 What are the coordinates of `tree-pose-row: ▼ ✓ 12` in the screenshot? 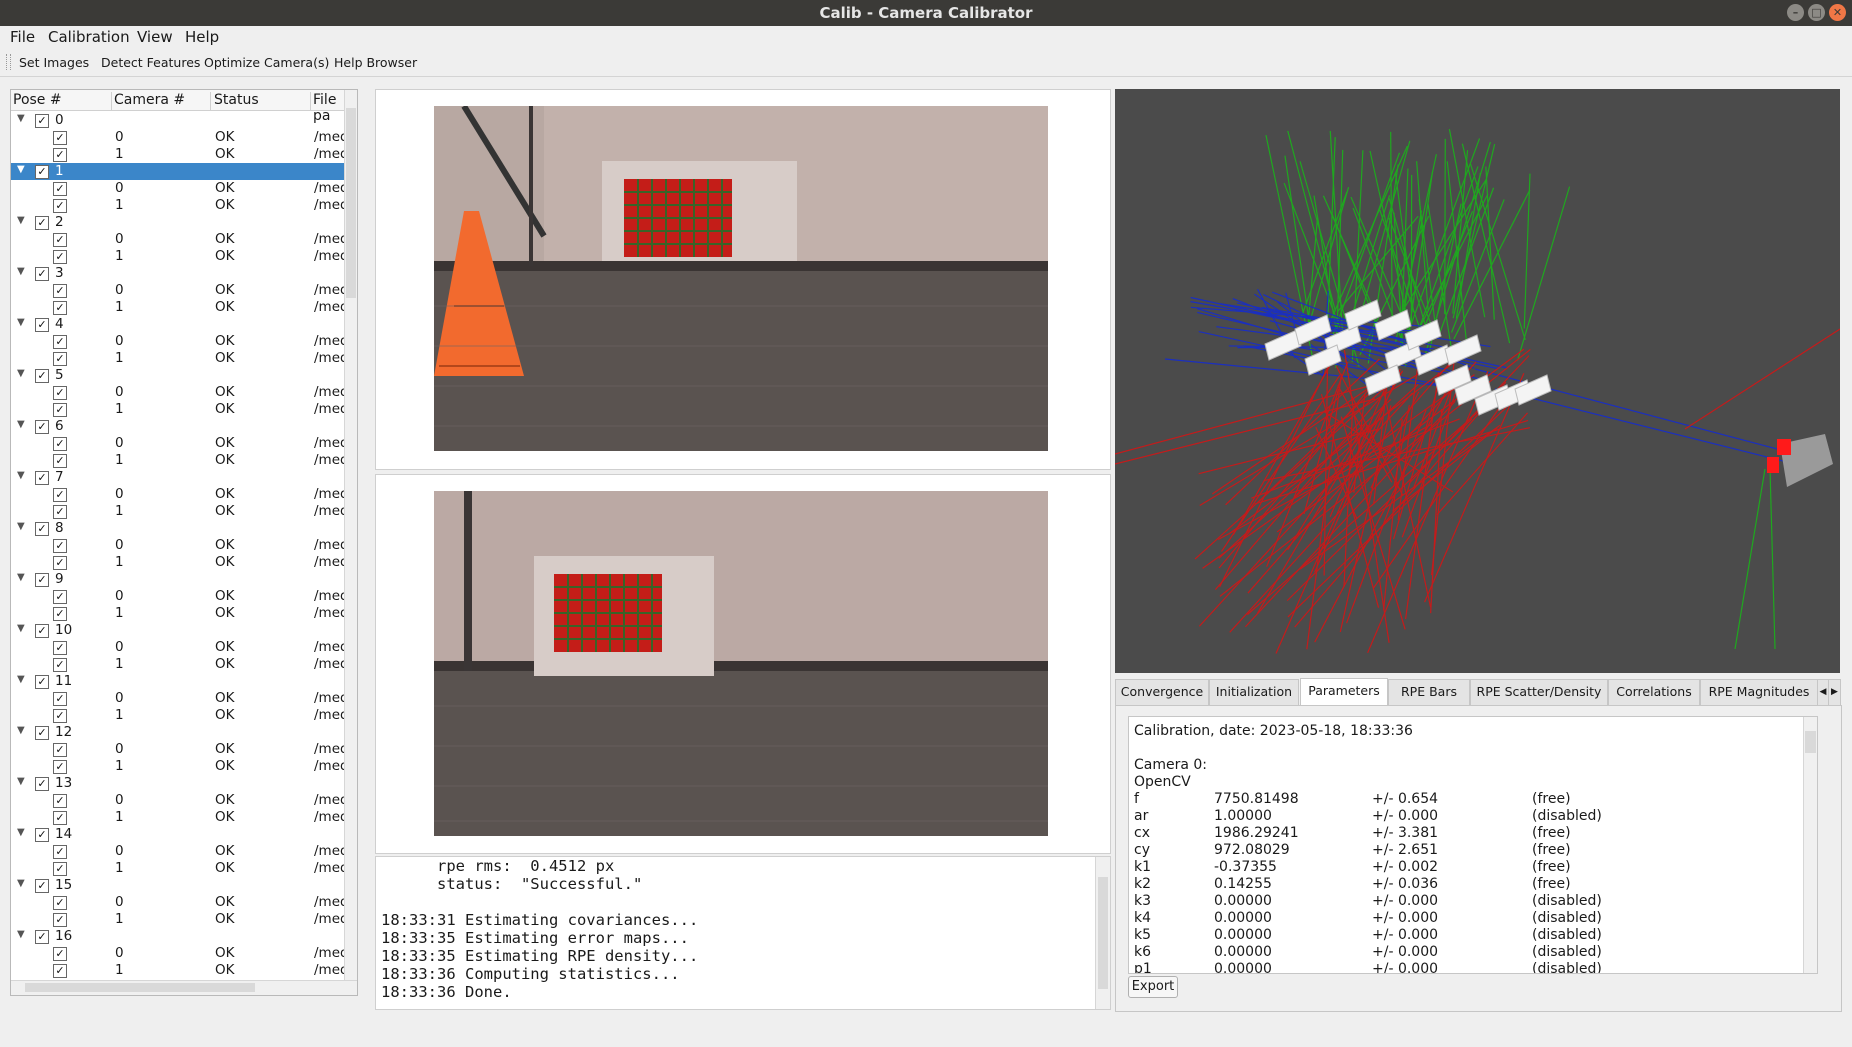 It's located at (184, 732).